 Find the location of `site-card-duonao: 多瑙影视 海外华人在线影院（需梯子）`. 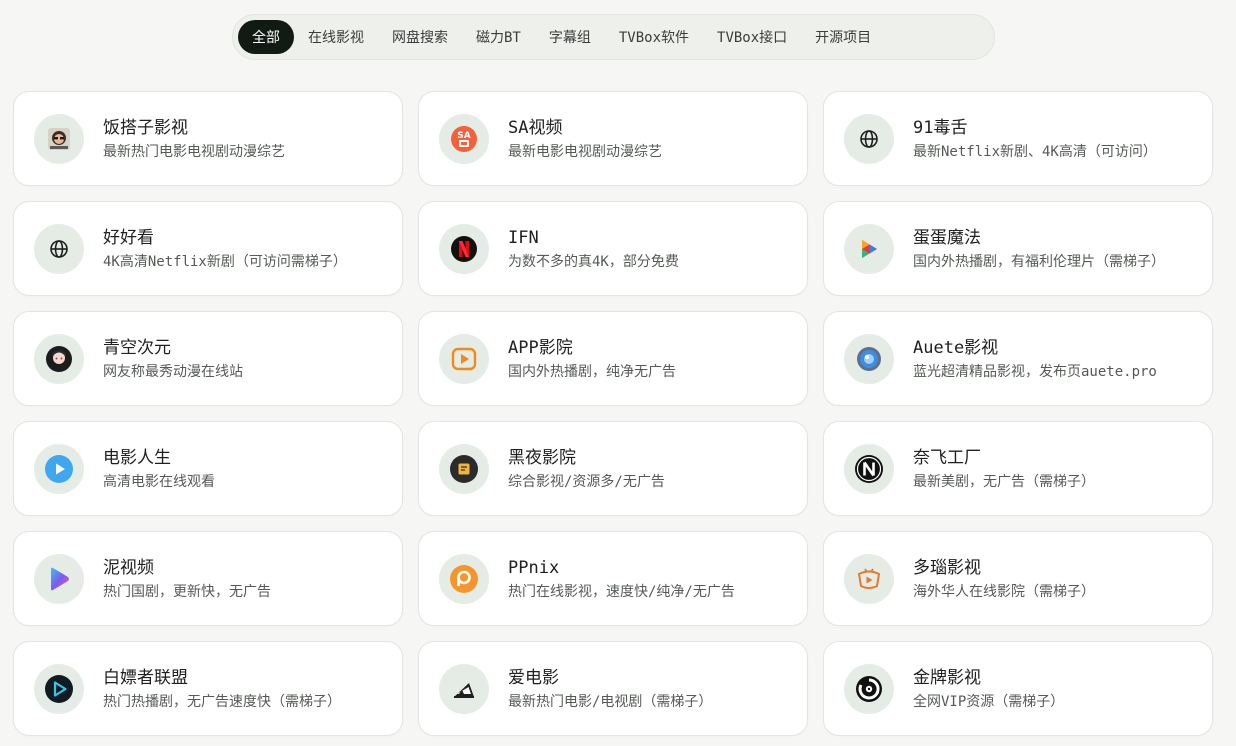

site-card-duonao: 多瑙影视 海外华人在线影院（需梯子） is located at coordinates (1018, 578).